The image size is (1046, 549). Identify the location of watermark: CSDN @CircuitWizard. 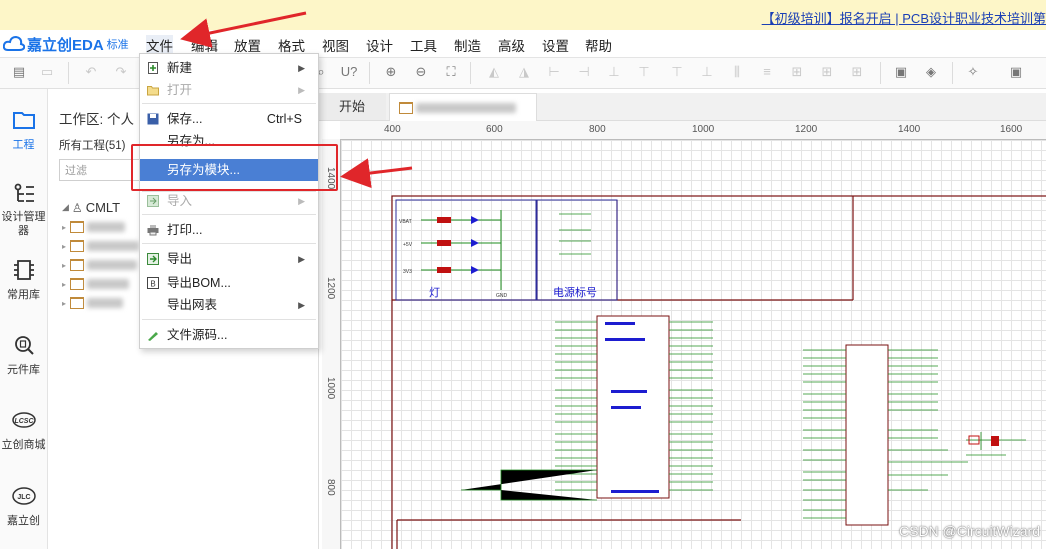
(969, 531).